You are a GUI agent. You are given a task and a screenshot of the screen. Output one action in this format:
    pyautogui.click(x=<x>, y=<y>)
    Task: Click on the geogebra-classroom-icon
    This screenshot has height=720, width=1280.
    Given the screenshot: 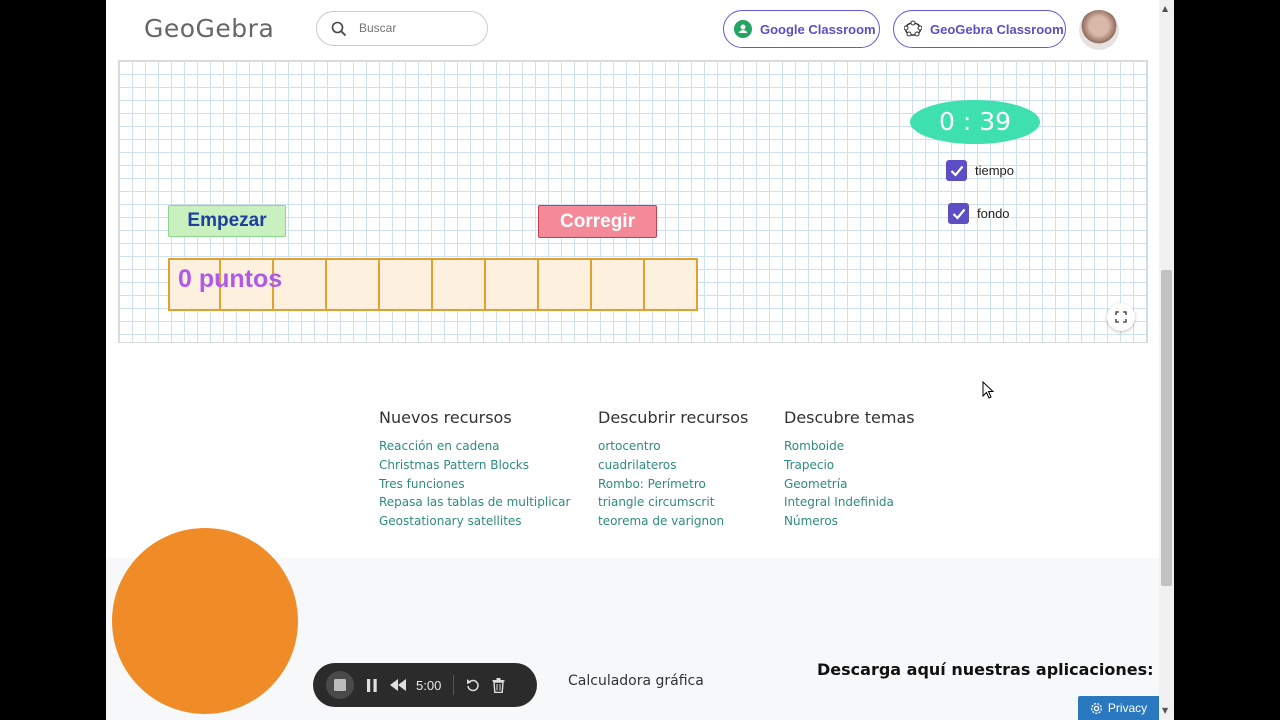 What is the action you would take?
    pyautogui.click(x=913, y=29)
    